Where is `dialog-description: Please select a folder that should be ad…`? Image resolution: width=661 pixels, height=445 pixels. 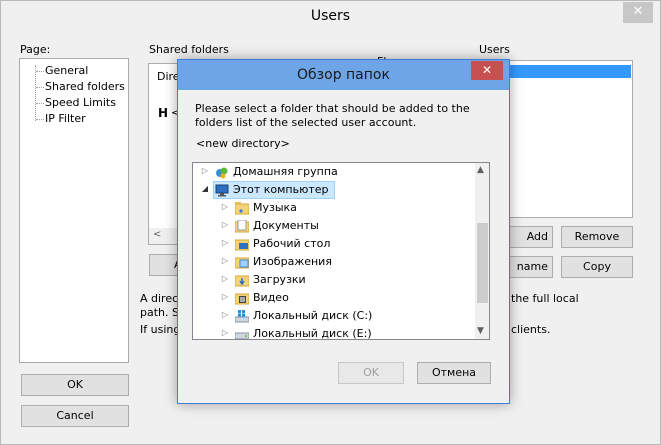 dialog-description: Please select a folder that should be ad… is located at coordinates (332, 115).